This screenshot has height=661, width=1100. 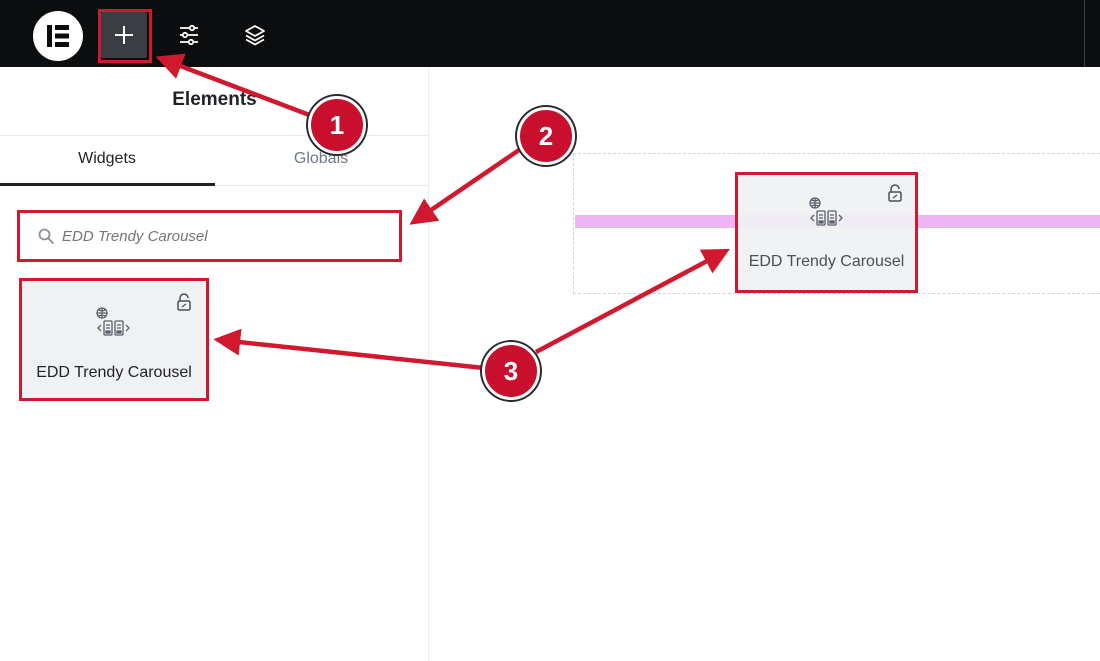 I want to click on tab-globals: Globals, so click(x=321, y=159).